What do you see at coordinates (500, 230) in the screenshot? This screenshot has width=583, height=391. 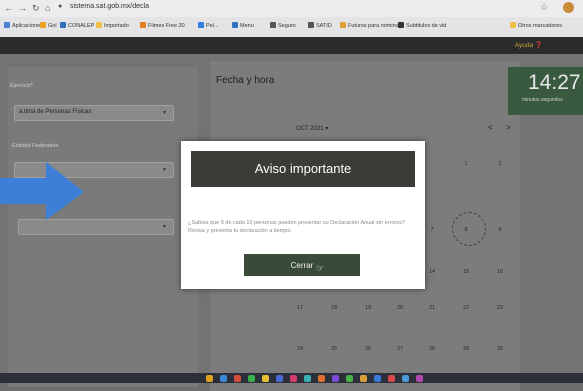 I see `calendar-day: 9` at bounding box center [500, 230].